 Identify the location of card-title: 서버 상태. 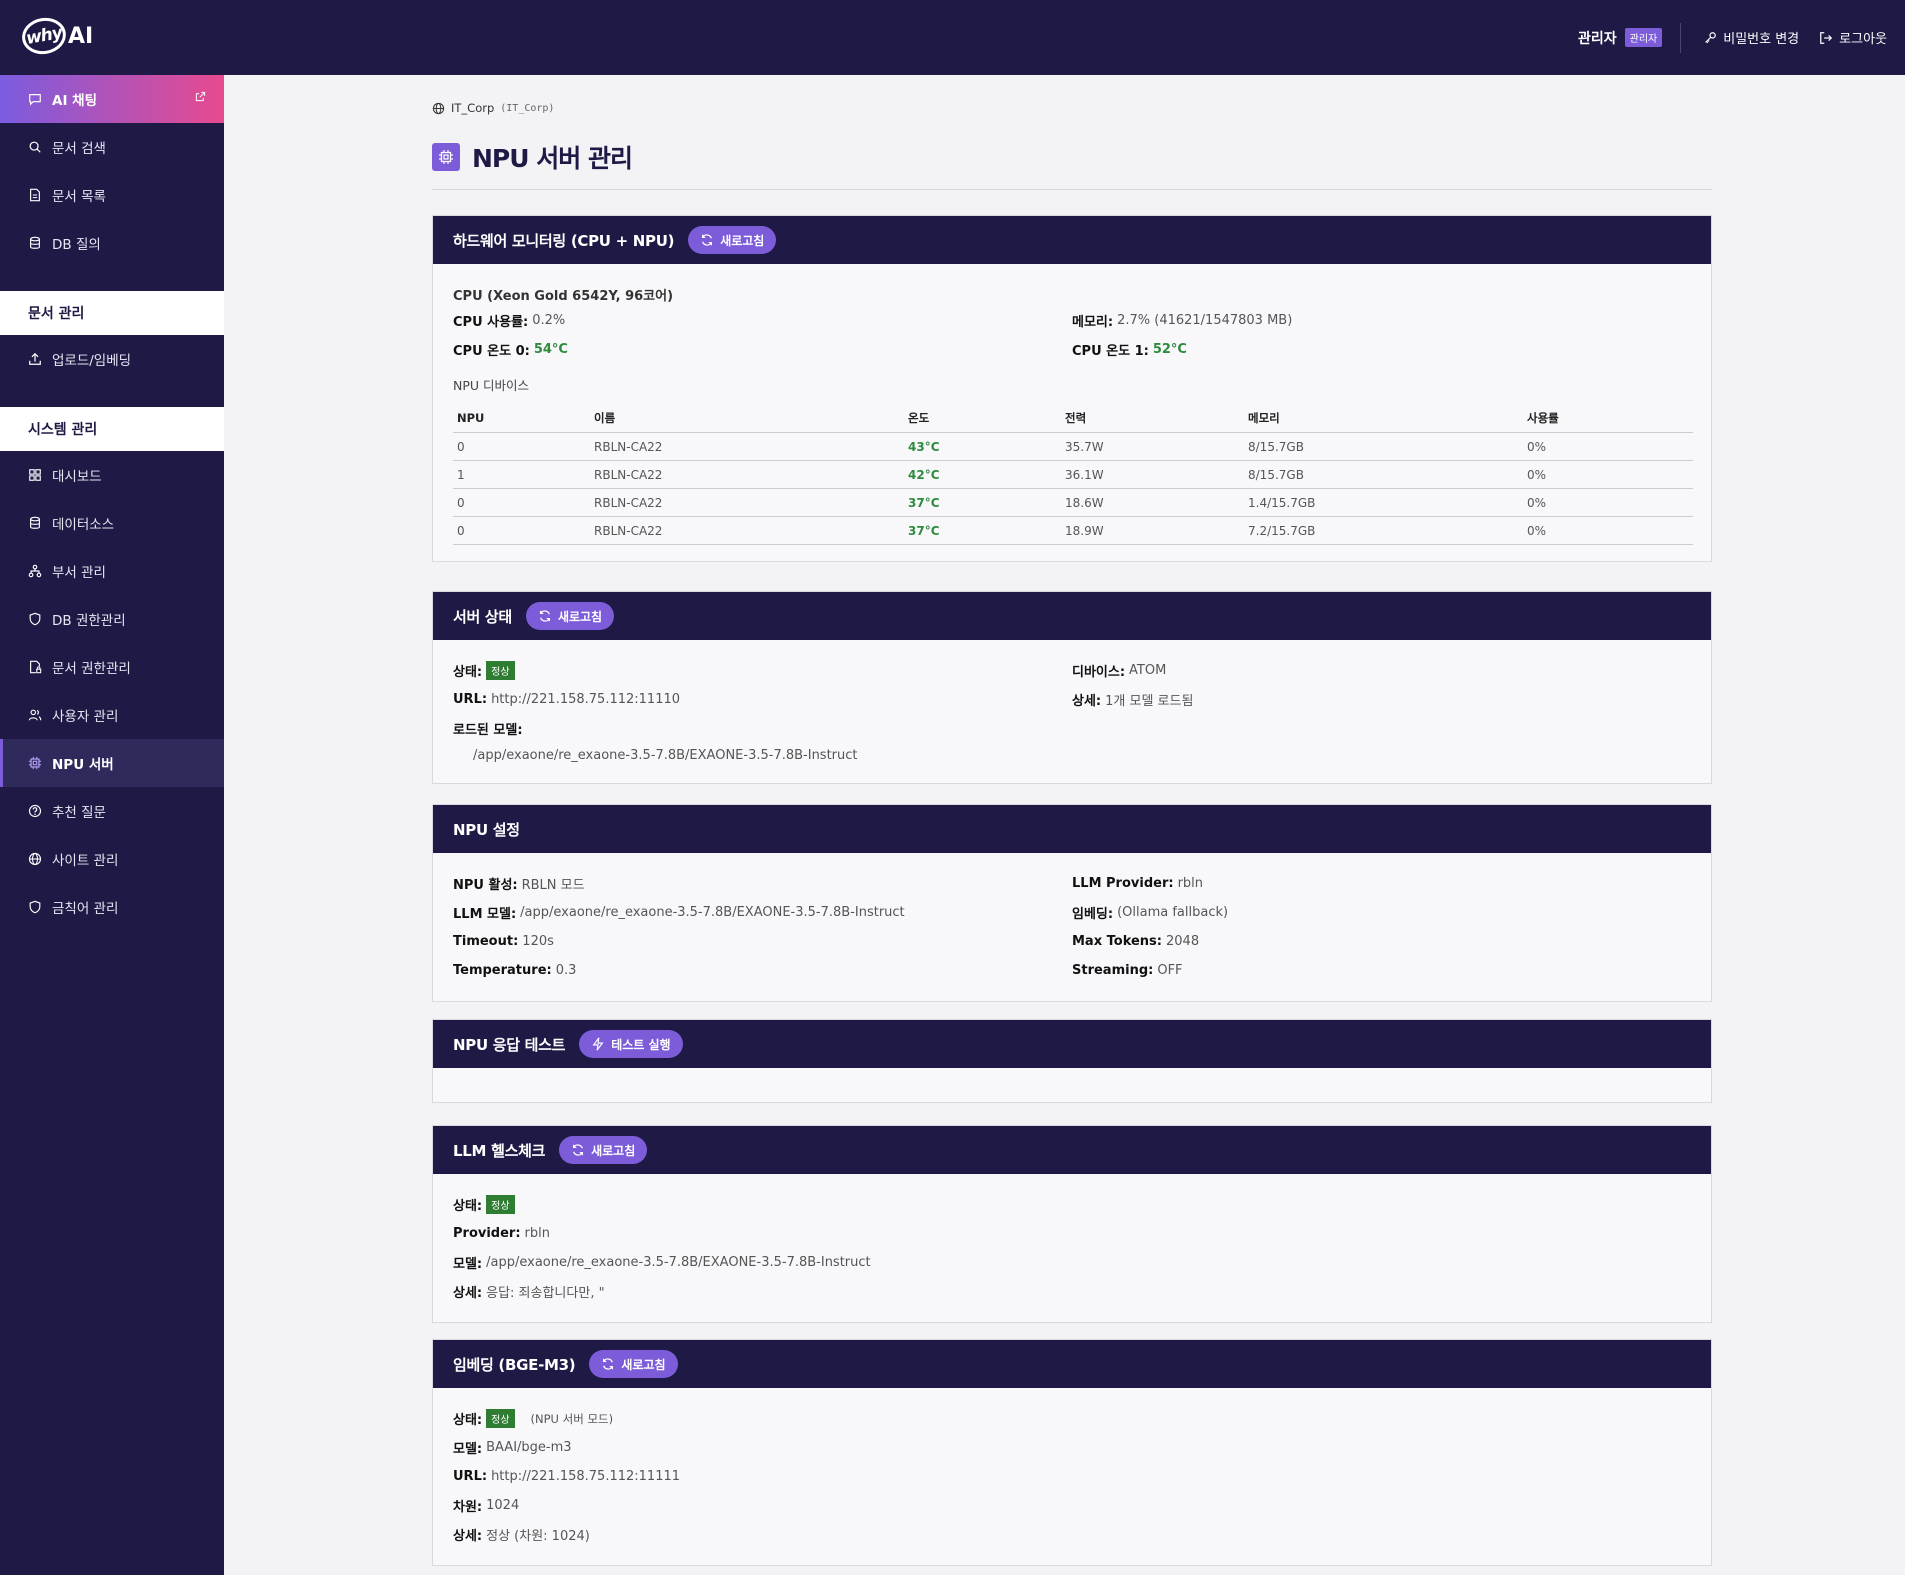
(482, 616).